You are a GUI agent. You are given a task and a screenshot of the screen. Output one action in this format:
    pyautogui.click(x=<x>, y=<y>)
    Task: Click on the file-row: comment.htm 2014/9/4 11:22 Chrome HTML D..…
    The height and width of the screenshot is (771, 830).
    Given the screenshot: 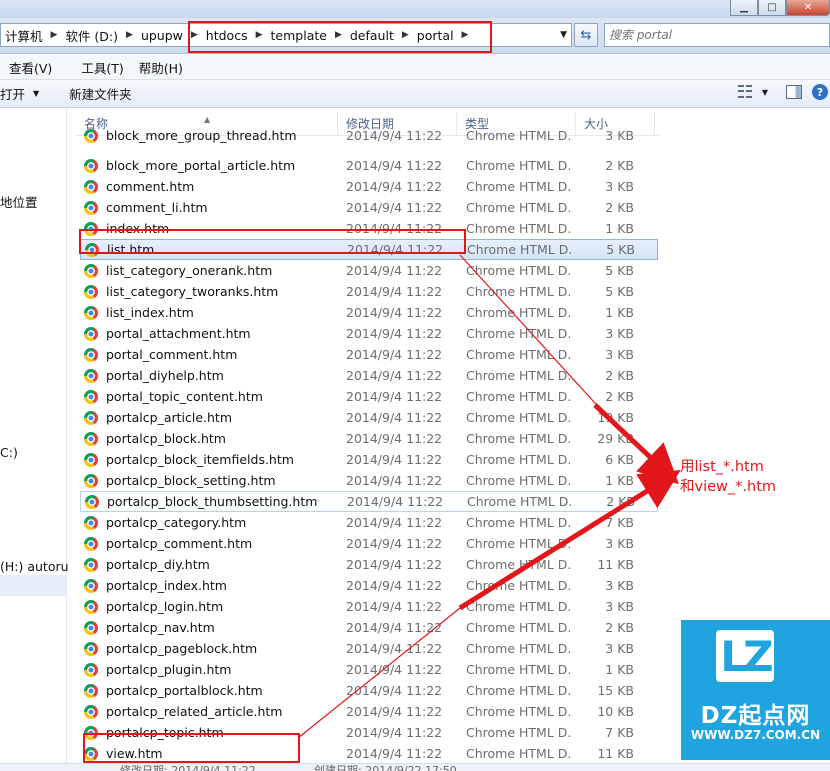 What is the action you would take?
    pyautogui.click(x=369, y=186)
    